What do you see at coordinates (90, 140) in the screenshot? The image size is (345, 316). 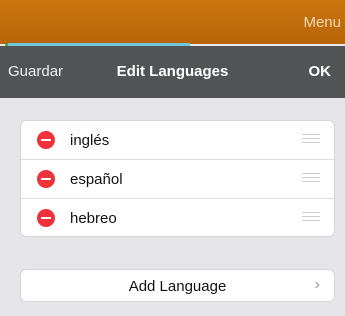 I see `language-label: inglés` at bounding box center [90, 140].